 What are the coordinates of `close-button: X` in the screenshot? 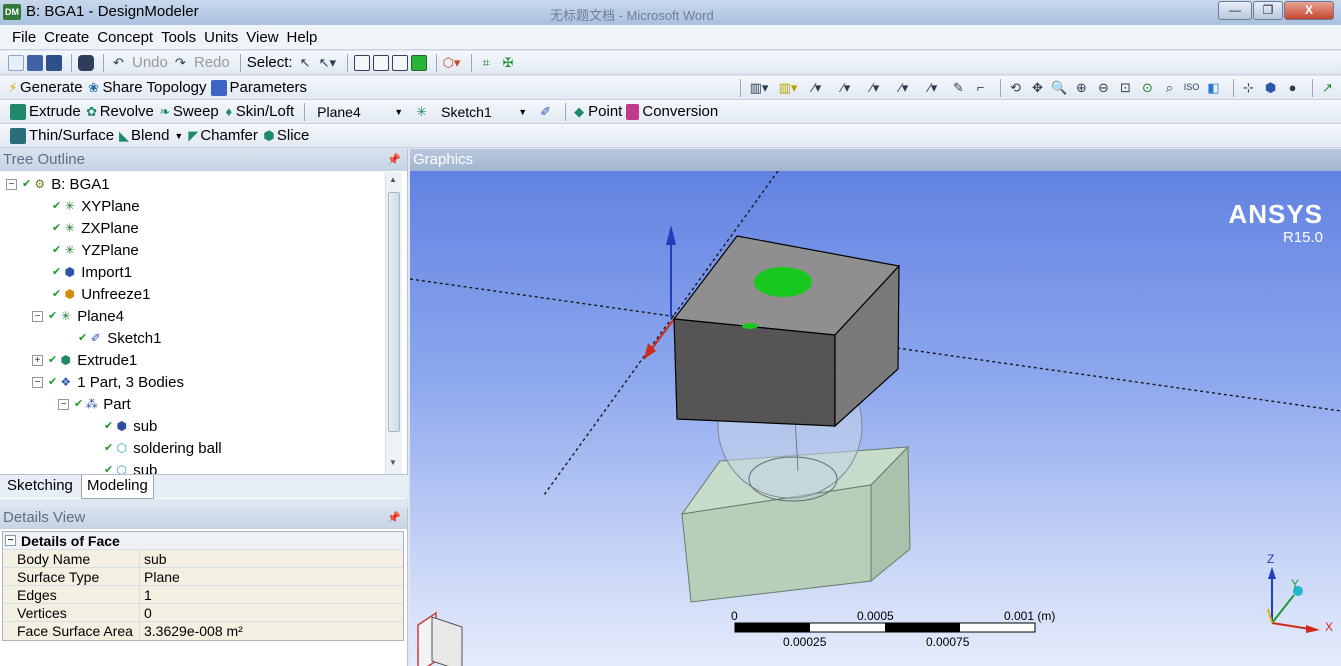 It's located at (1309, 10).